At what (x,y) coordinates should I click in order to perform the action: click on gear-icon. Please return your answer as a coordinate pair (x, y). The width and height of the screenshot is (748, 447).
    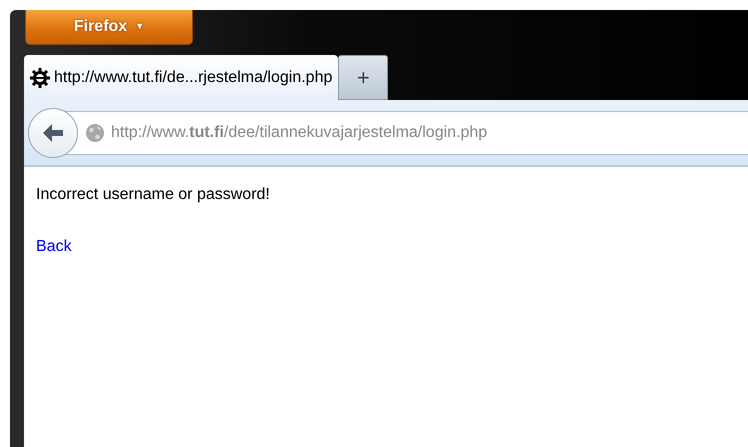
    Looking at the image, I should click on (40, 78).